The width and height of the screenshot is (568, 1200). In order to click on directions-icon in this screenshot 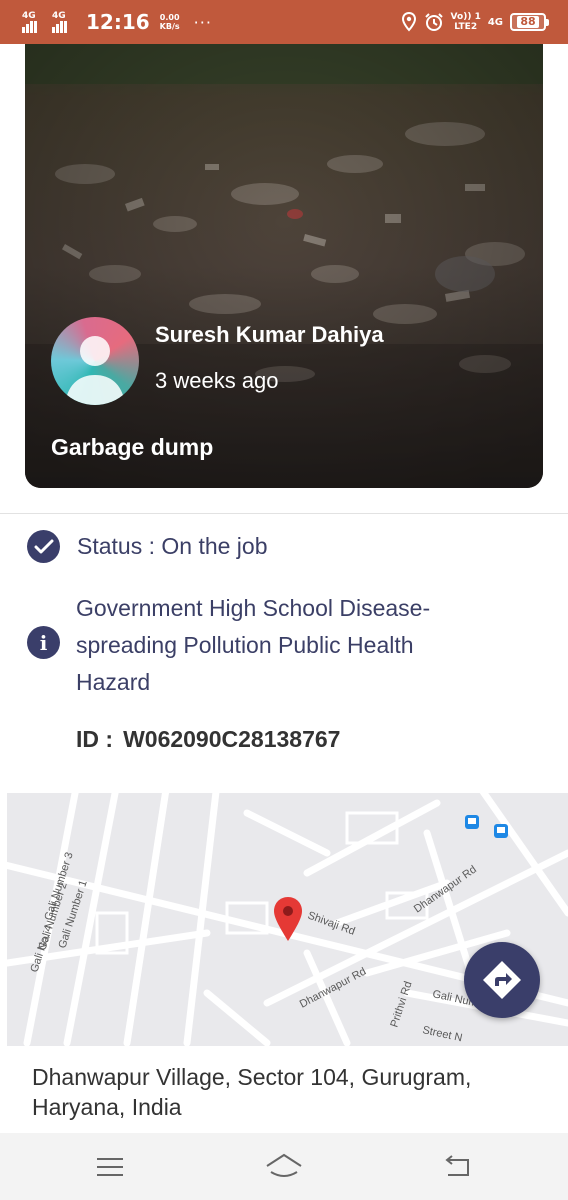, I will do `click(502, 980)`.